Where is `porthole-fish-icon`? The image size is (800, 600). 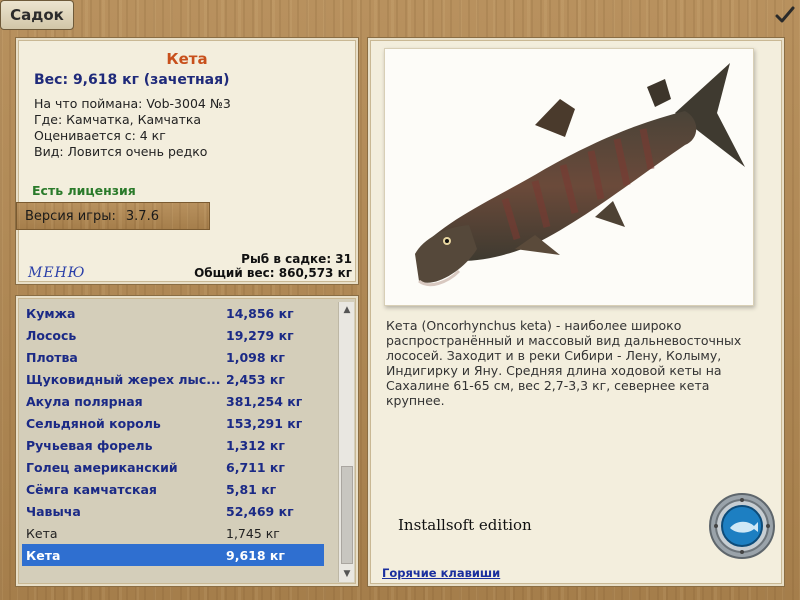 porthole-fish-icon is located at coordinates (742, 526).